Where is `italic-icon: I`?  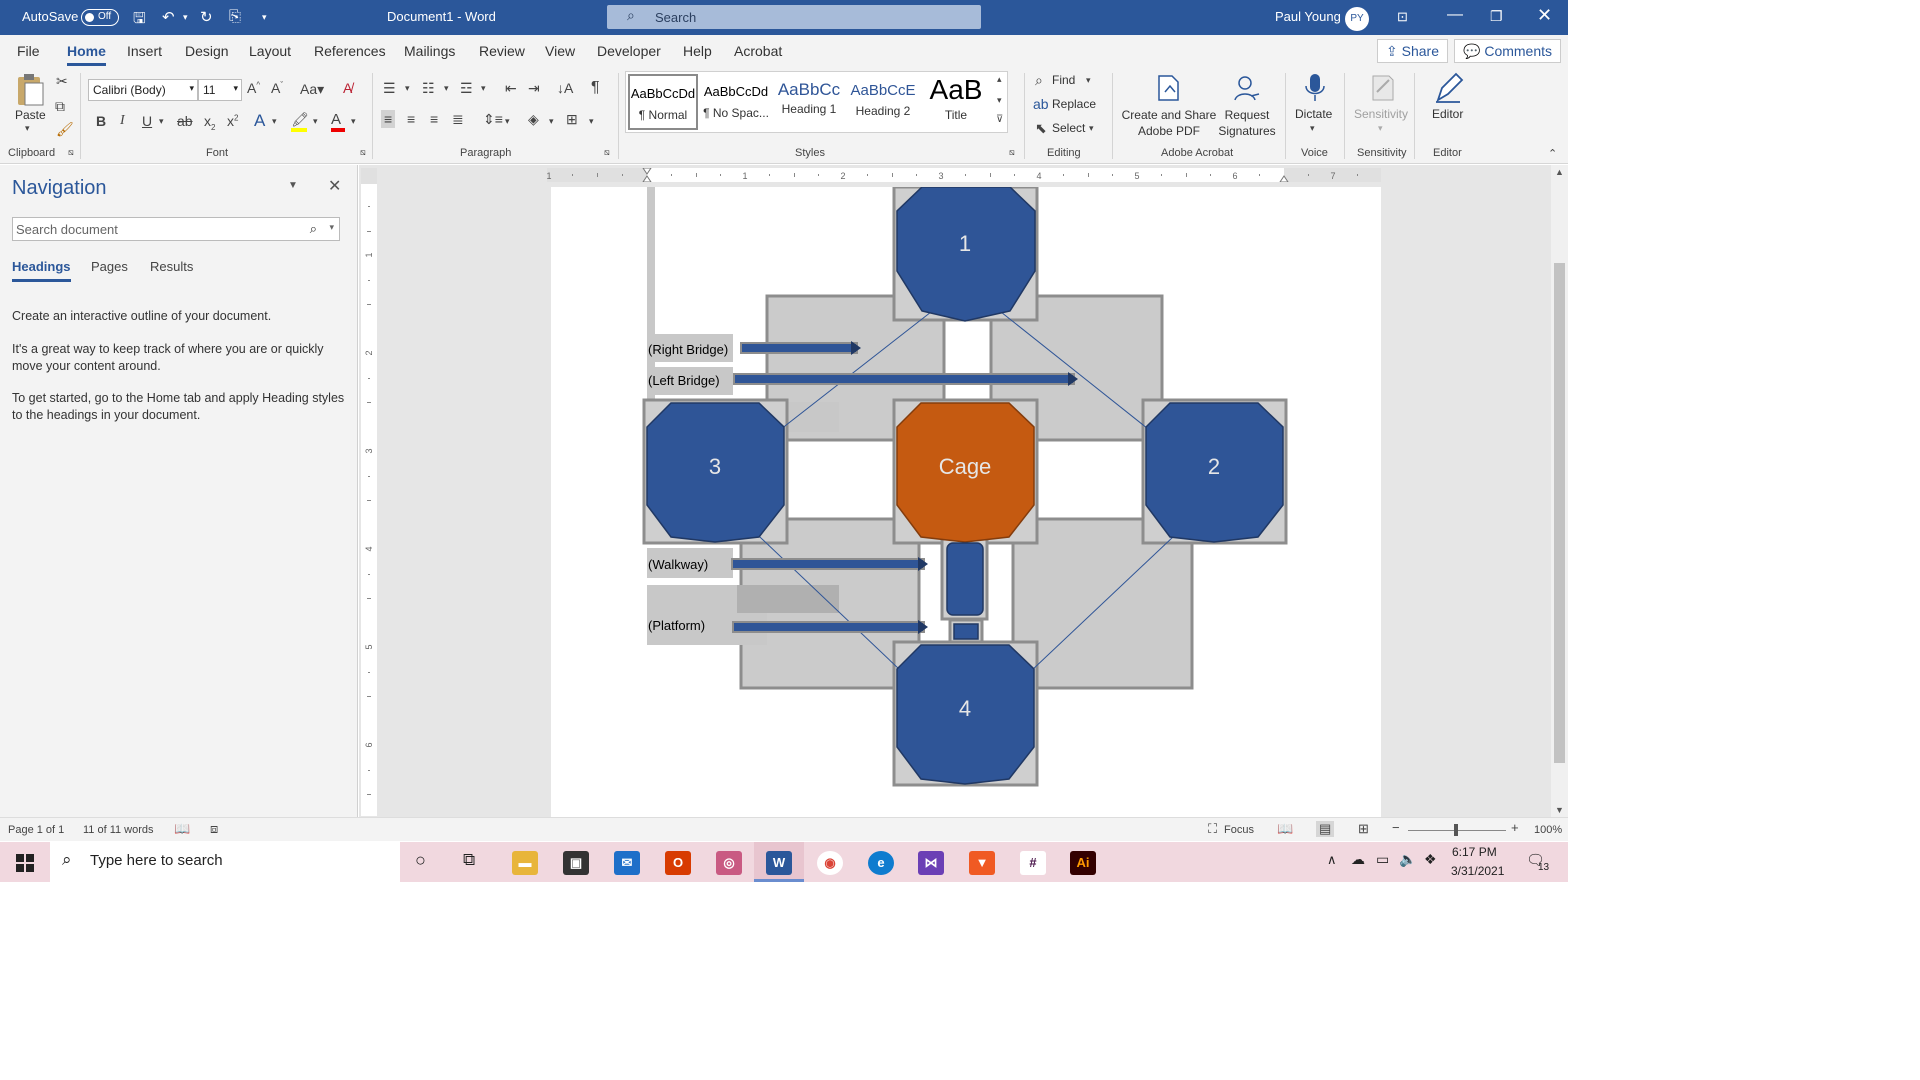 italic-icon: I is located at coordinates (122, 121).